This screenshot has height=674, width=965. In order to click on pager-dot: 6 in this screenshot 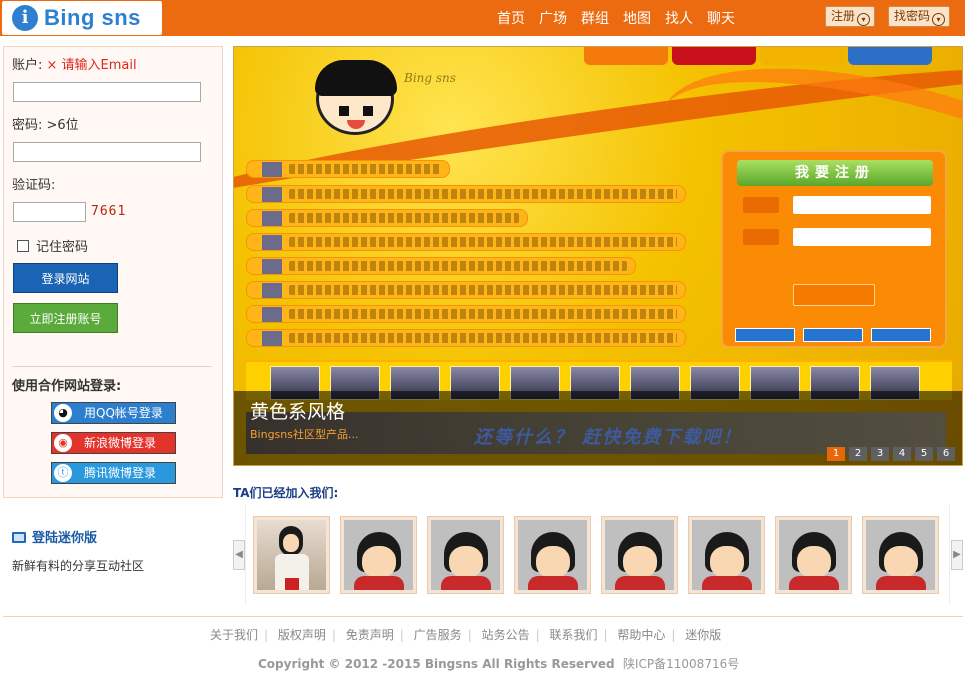, I will do `click(946, 454)`.